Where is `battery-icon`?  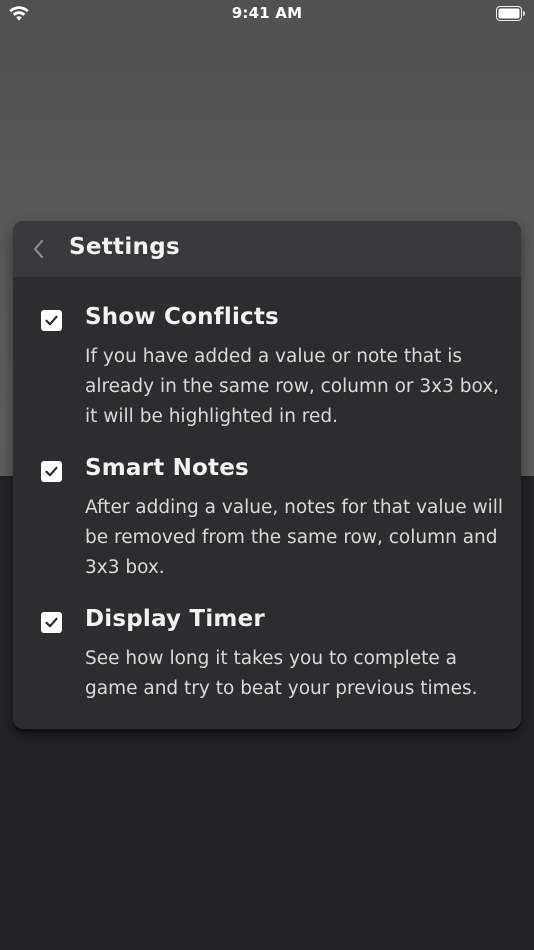
battery-icon is located at coordinates (510, 13).